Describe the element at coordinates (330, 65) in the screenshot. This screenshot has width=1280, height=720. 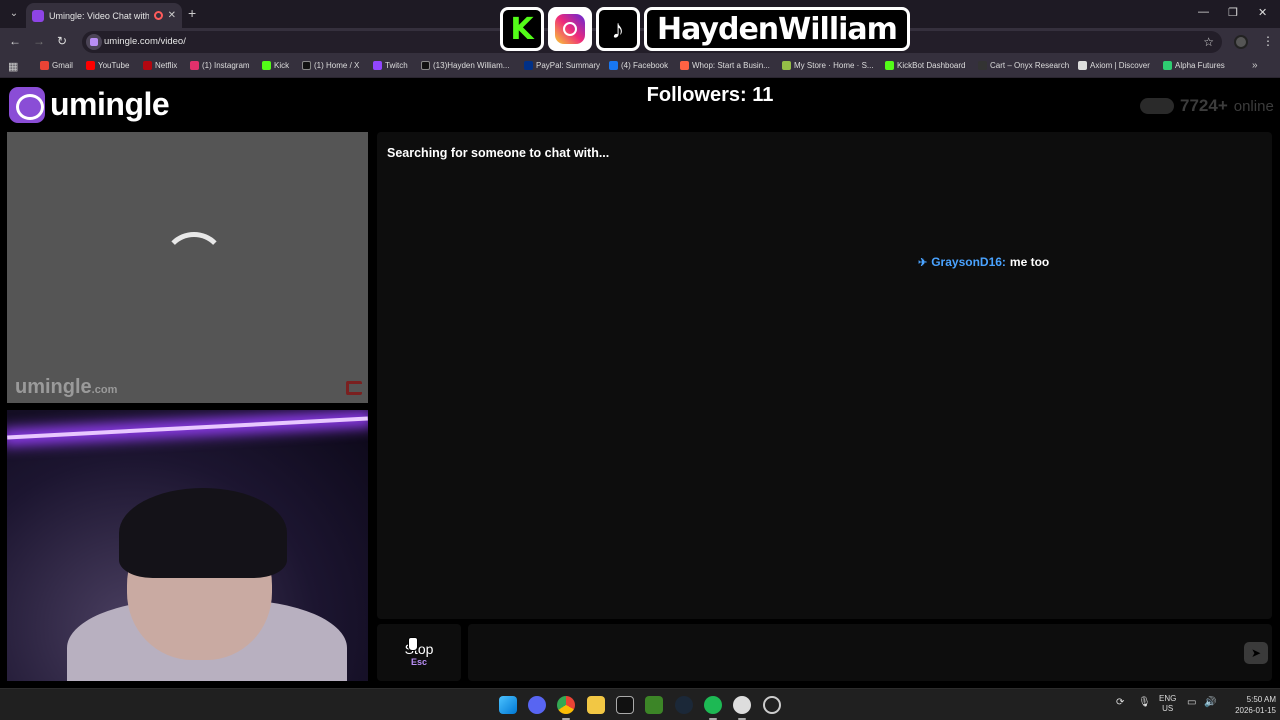
I see `bookmark-x: (1) Home / X` at that location.